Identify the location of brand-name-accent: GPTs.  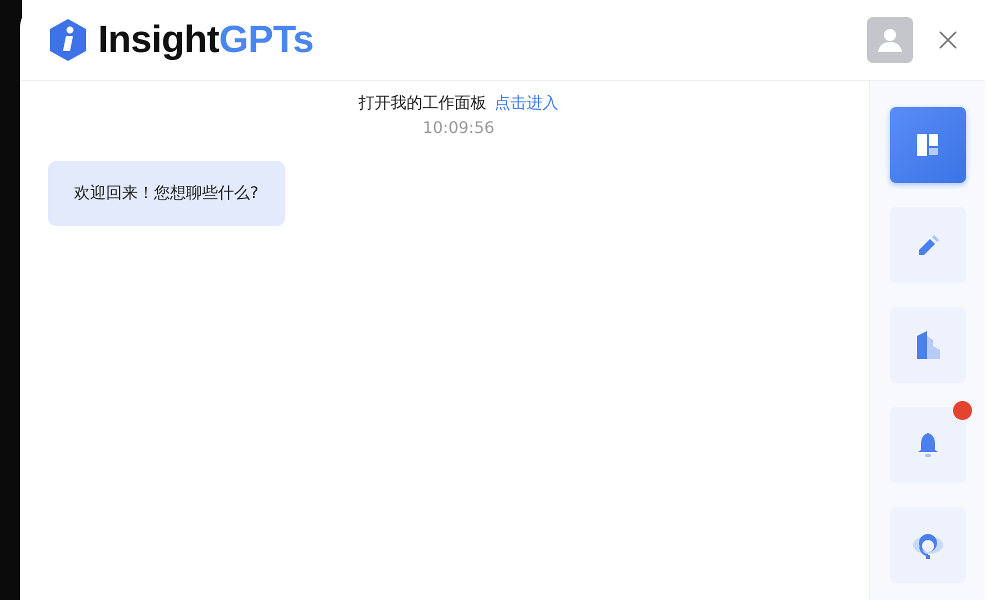
(266, 39).